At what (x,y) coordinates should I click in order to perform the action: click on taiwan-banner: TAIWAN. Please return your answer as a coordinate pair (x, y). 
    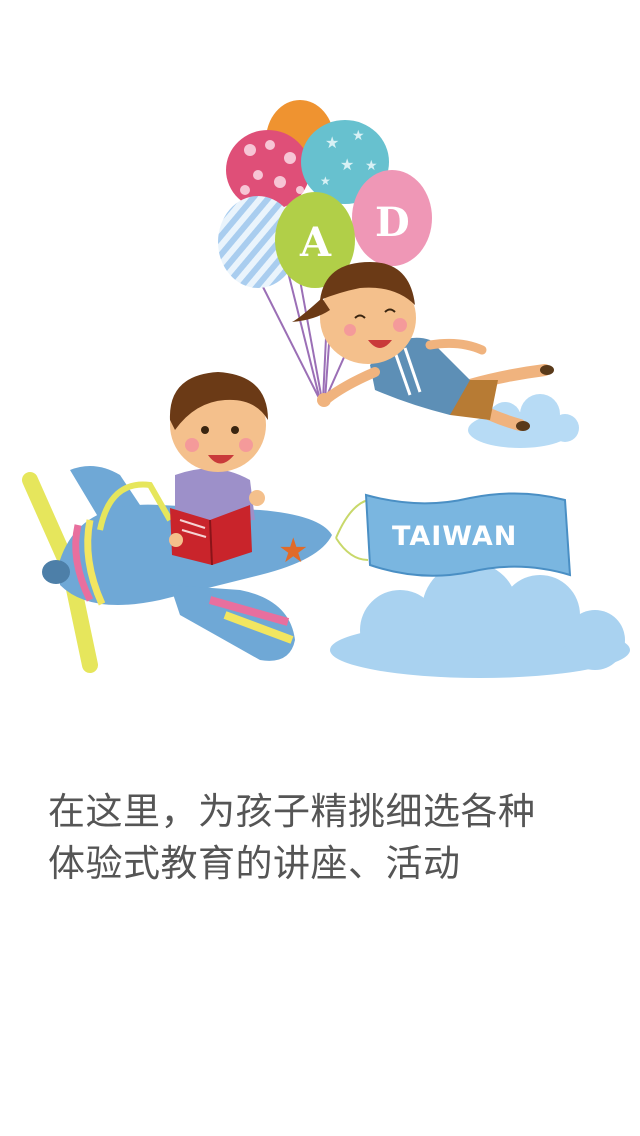
    Looking at the image, I should click on (453, 534).